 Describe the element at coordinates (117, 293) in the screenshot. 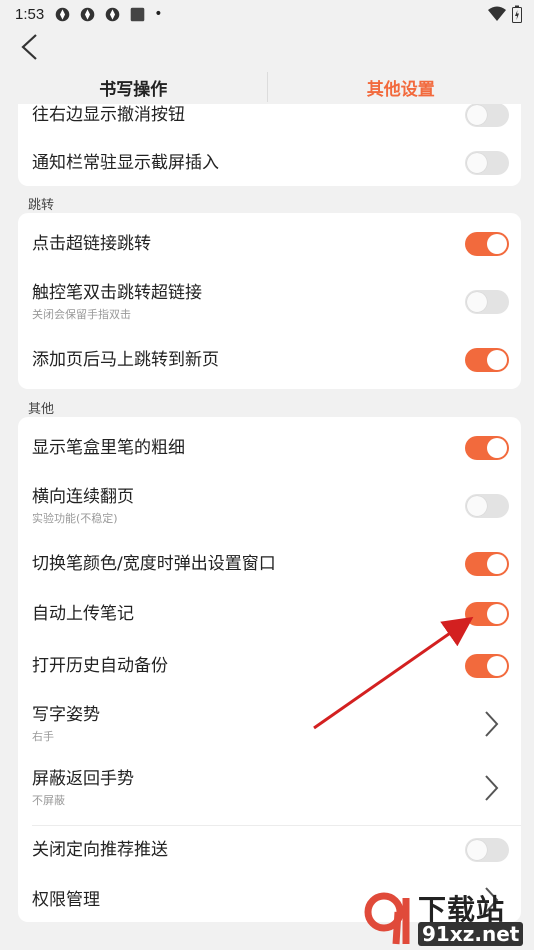

I see `setting-label: 触控笔双击跳转超链接` at that location.